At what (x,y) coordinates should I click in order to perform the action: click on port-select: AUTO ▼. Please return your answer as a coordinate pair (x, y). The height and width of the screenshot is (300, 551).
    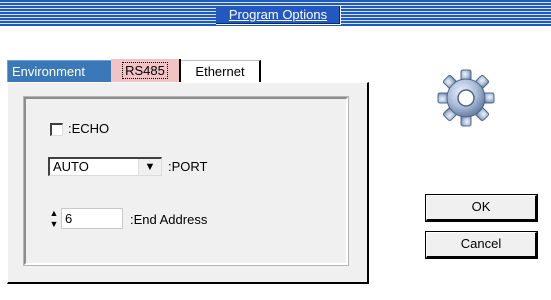
    Looking at the image, I should click on (105, 166).